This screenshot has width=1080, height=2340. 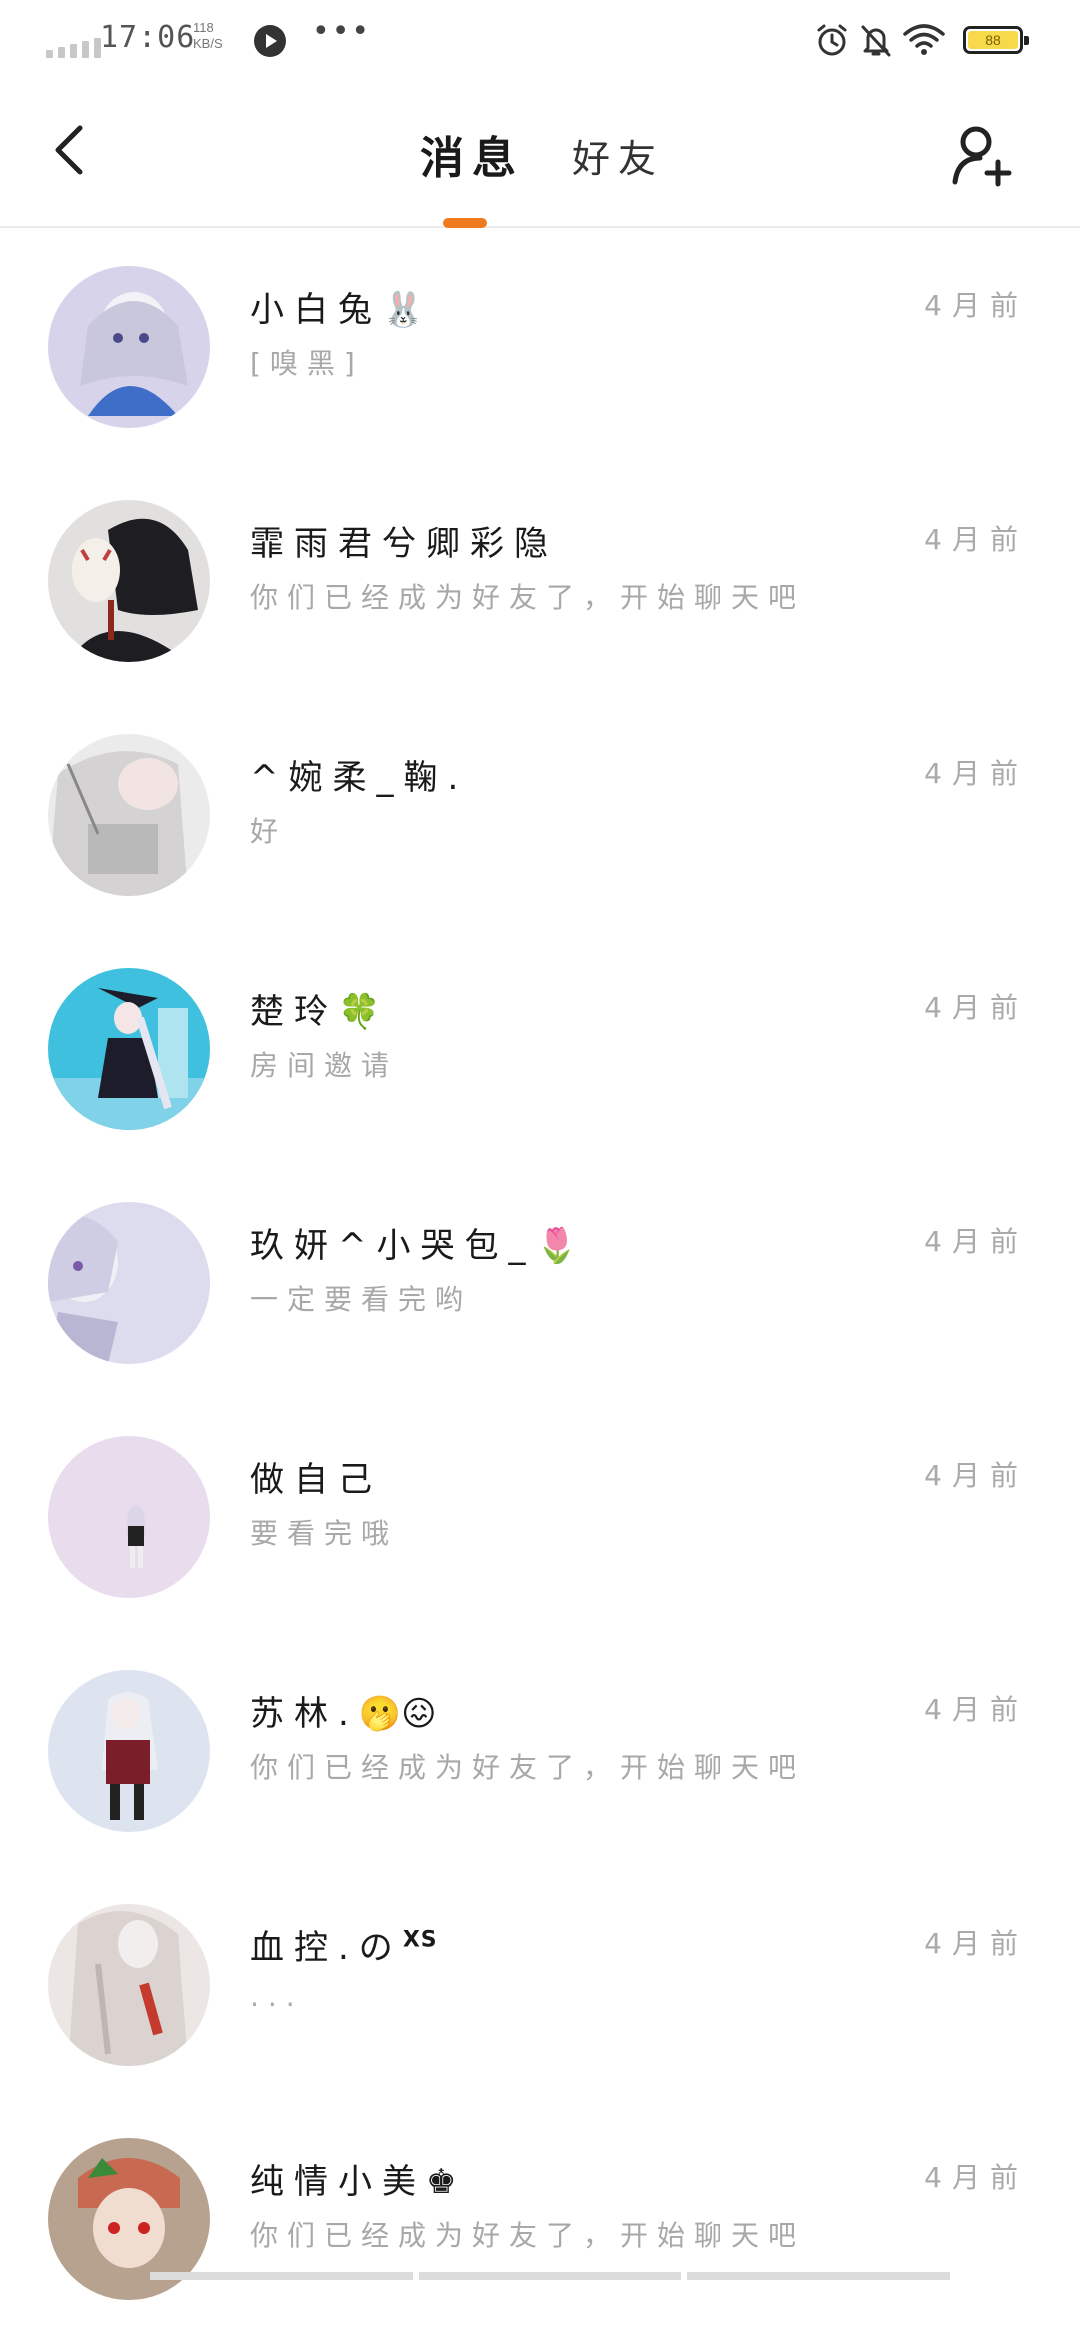 What do you see at coordinates (343, 1714) in the screenshot?
I see `contact-name: 苏林.🫢😖` at bounding box center [343, 1714].